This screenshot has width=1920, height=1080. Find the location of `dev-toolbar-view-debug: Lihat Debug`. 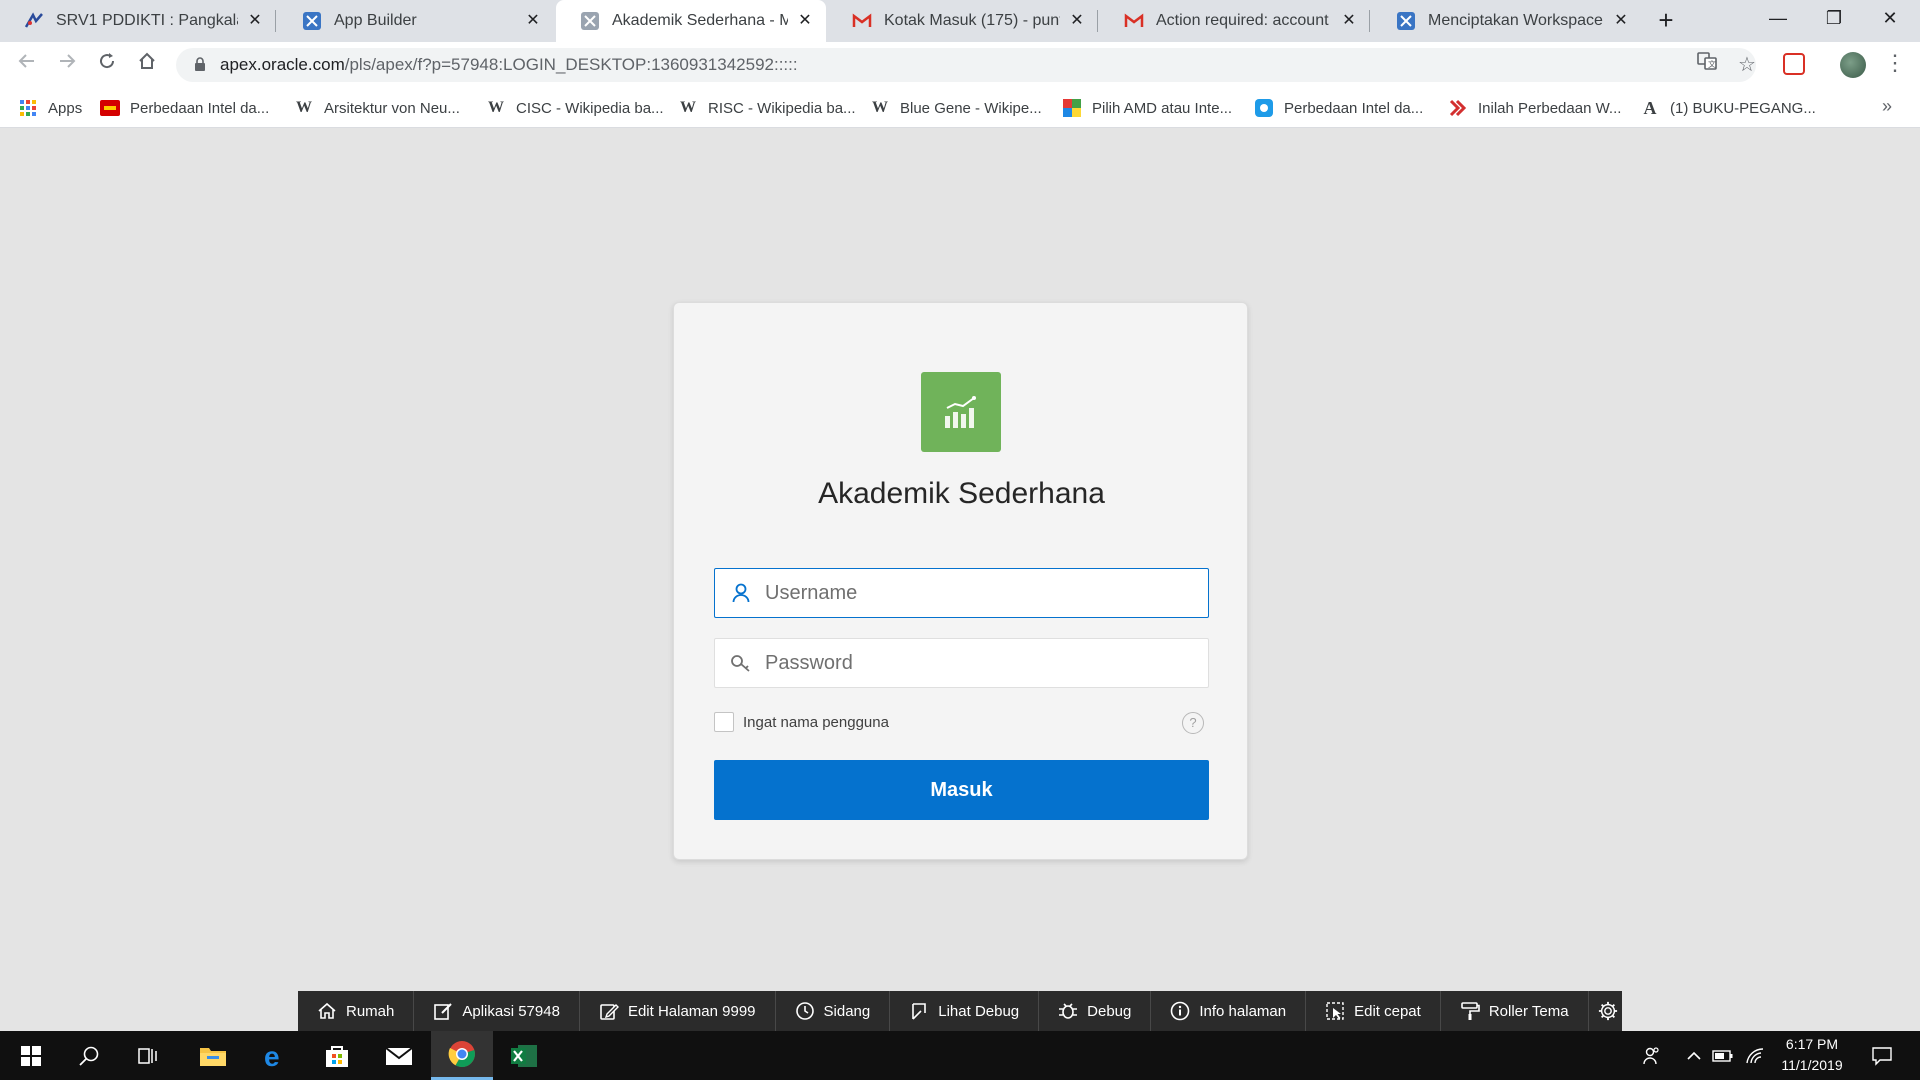

dev-toolbar-view-debug: Lihat Debug is located at coordinates (965, 1011).